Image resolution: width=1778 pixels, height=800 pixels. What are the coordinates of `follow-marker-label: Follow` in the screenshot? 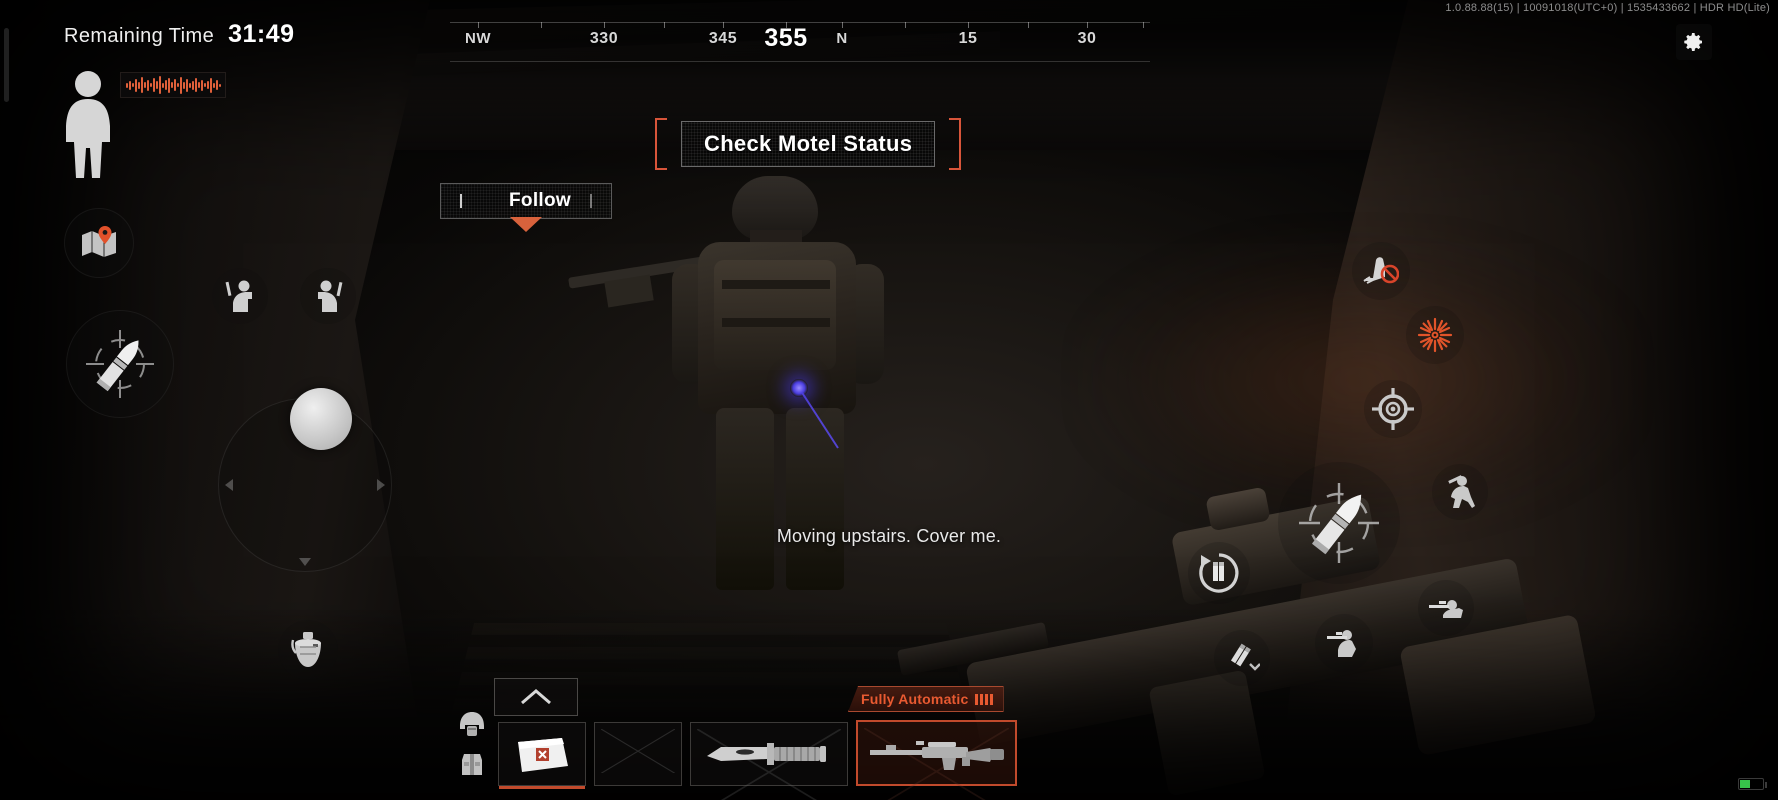 It's located at (540, 200).